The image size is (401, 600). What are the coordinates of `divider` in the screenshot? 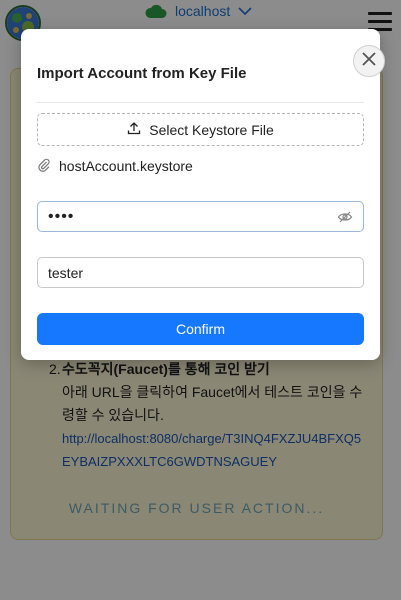 It's located at (200, 102).